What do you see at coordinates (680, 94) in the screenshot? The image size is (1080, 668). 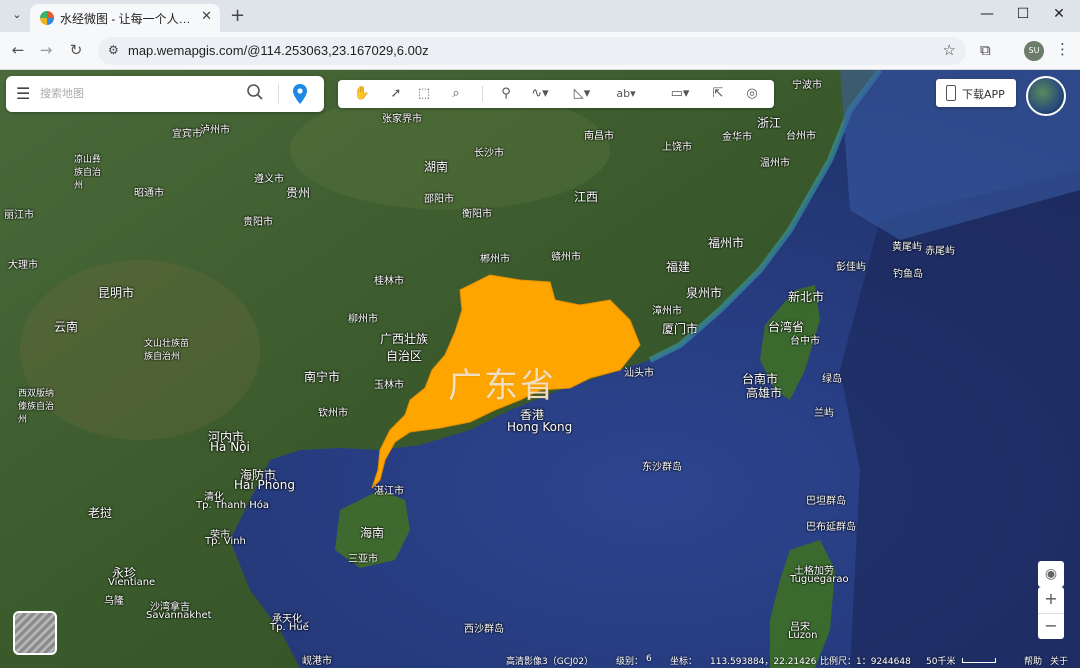 I see `ruler-icon: ▭▾` at bounding box center [680, 94].